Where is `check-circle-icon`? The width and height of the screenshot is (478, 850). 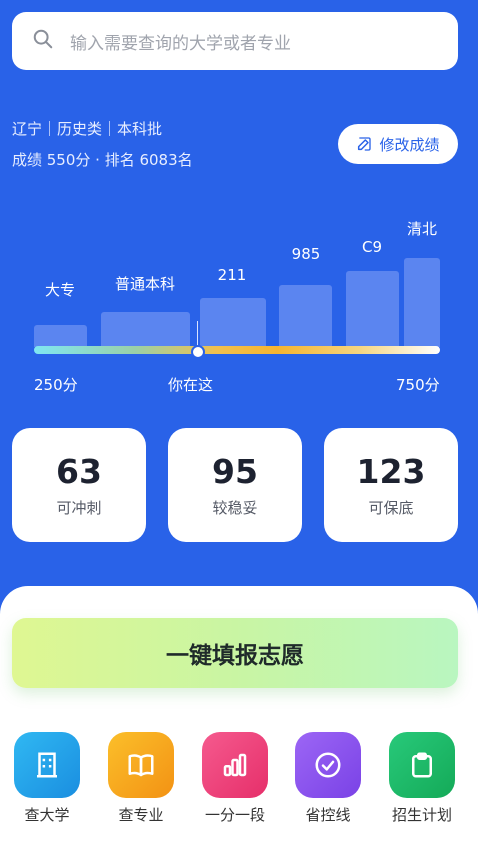
check-circle-icon is located at coordinates (328, 765).